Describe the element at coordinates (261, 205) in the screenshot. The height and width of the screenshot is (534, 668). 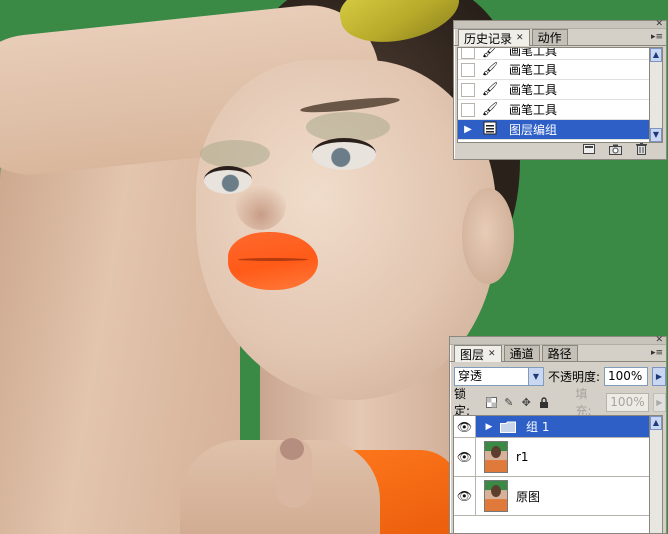
I see `nose` at that location.